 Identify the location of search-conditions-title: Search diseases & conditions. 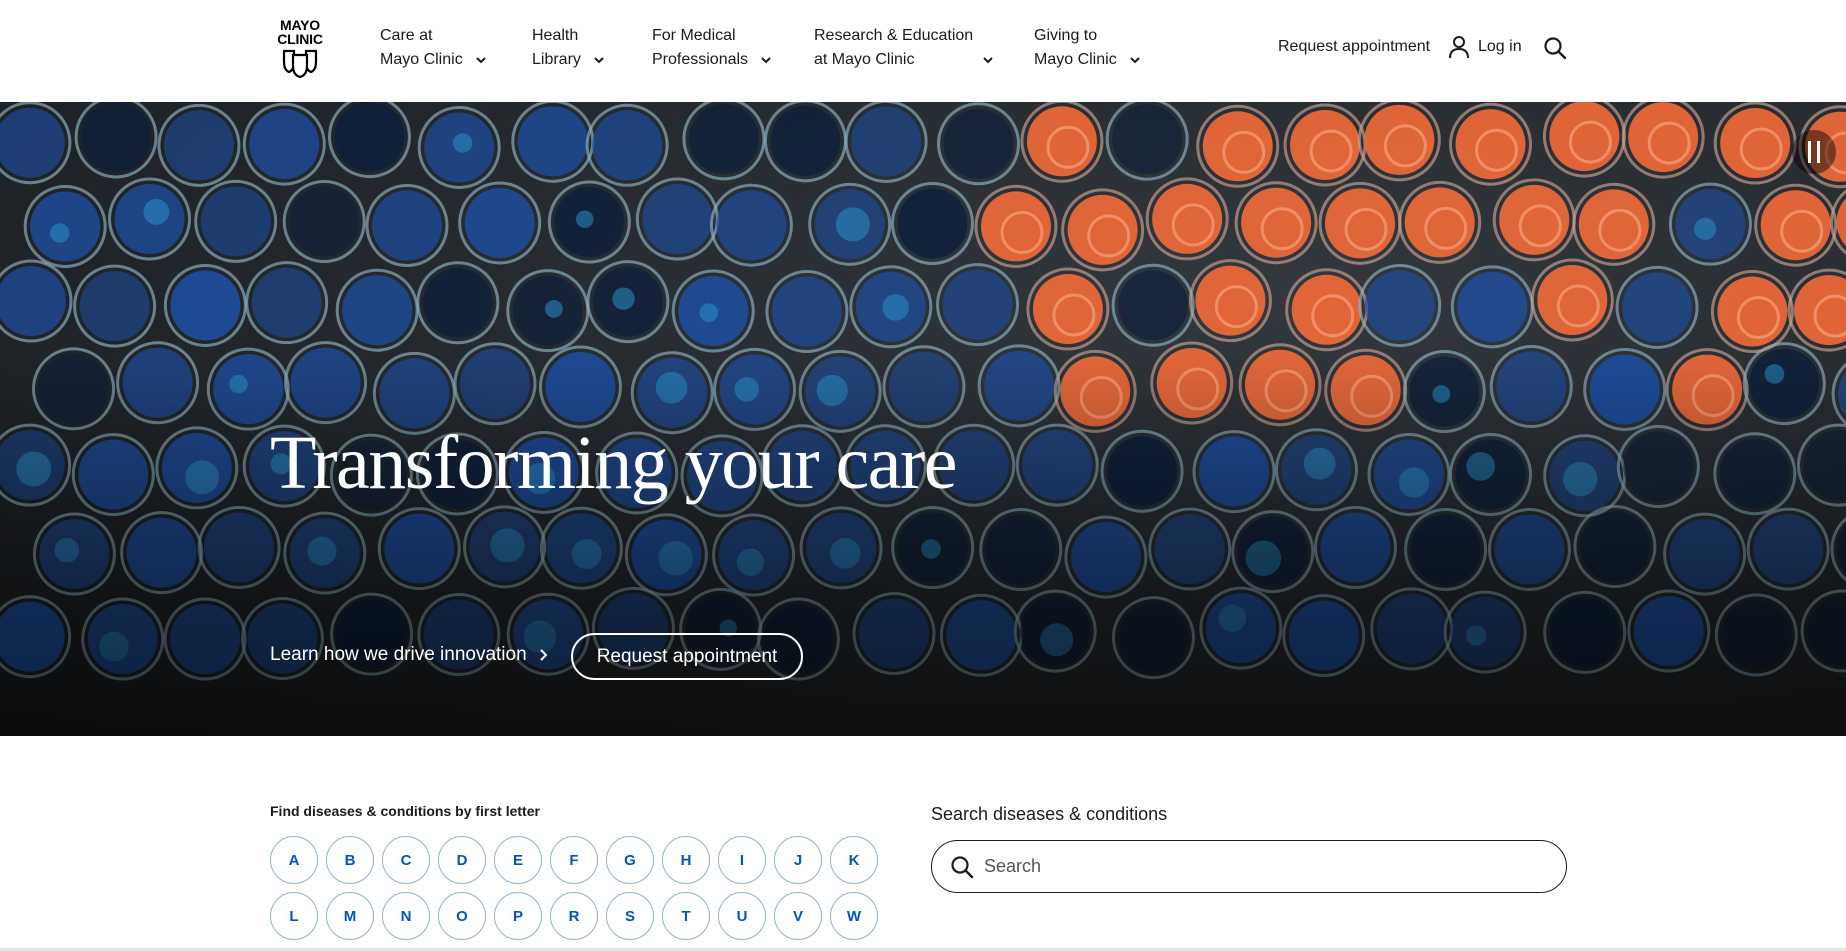
(1049, 814).